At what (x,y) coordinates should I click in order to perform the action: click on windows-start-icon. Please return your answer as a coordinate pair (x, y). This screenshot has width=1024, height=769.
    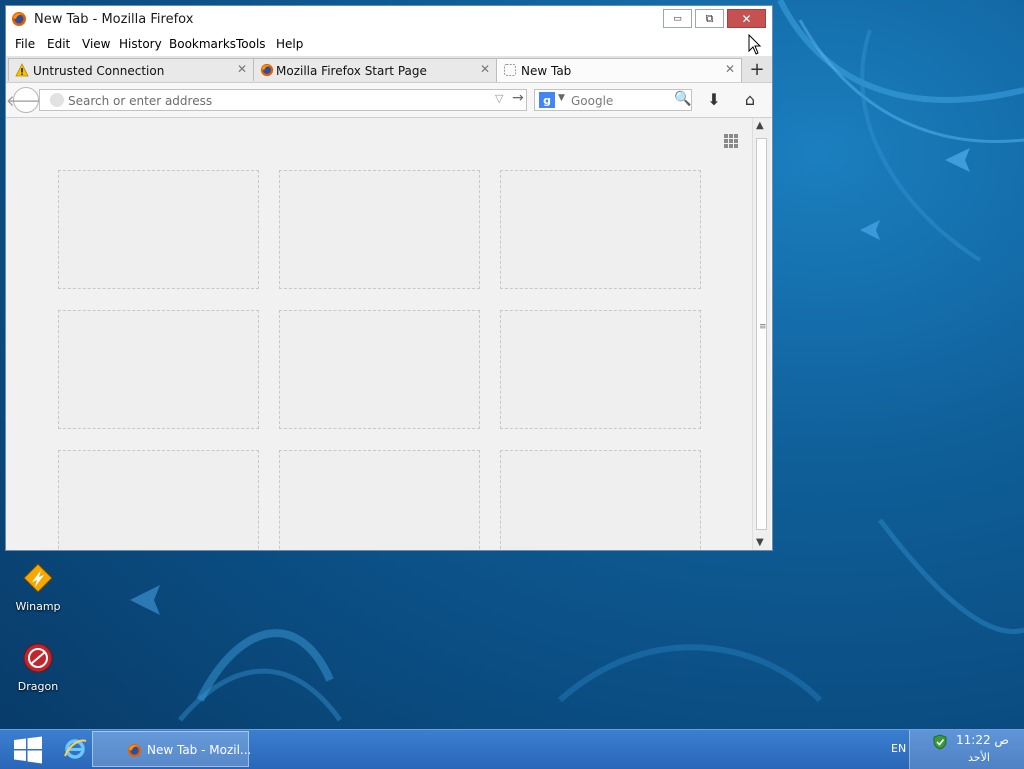
    Looking at the image, I should click on (28, 750).